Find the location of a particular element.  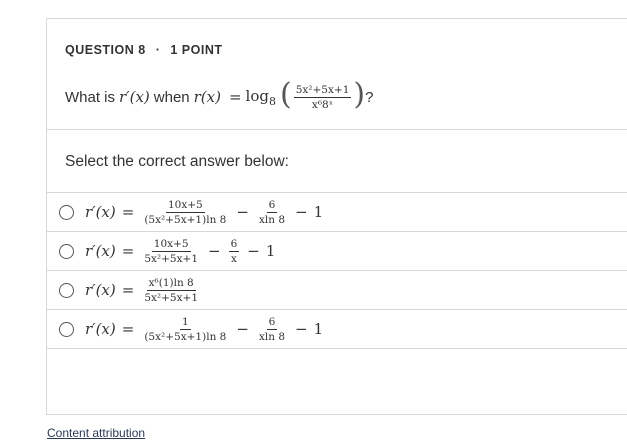

term-numerator: x⁶(1)ln 8 is located at coordinates (171, 283).